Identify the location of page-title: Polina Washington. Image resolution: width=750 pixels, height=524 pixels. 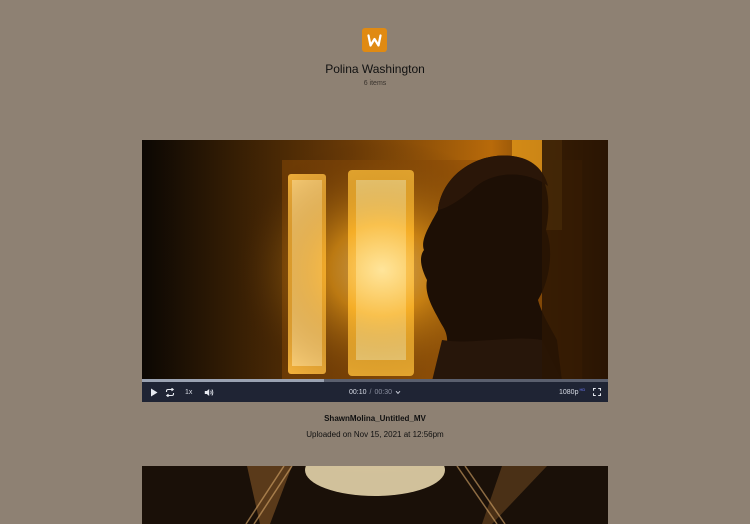
(375, 69).